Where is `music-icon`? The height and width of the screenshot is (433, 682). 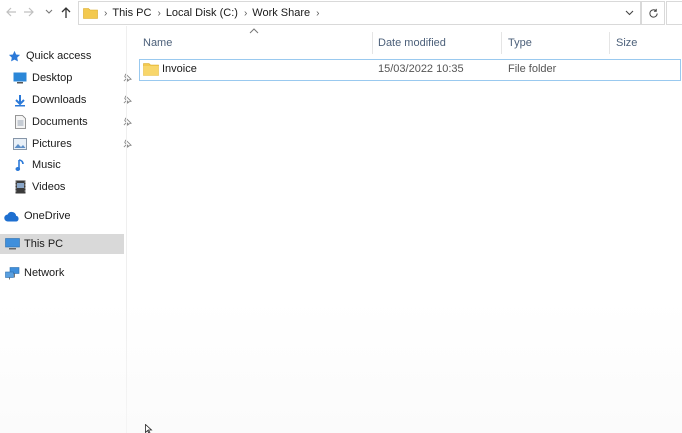 music-icon is located at coordinates (20, 165).